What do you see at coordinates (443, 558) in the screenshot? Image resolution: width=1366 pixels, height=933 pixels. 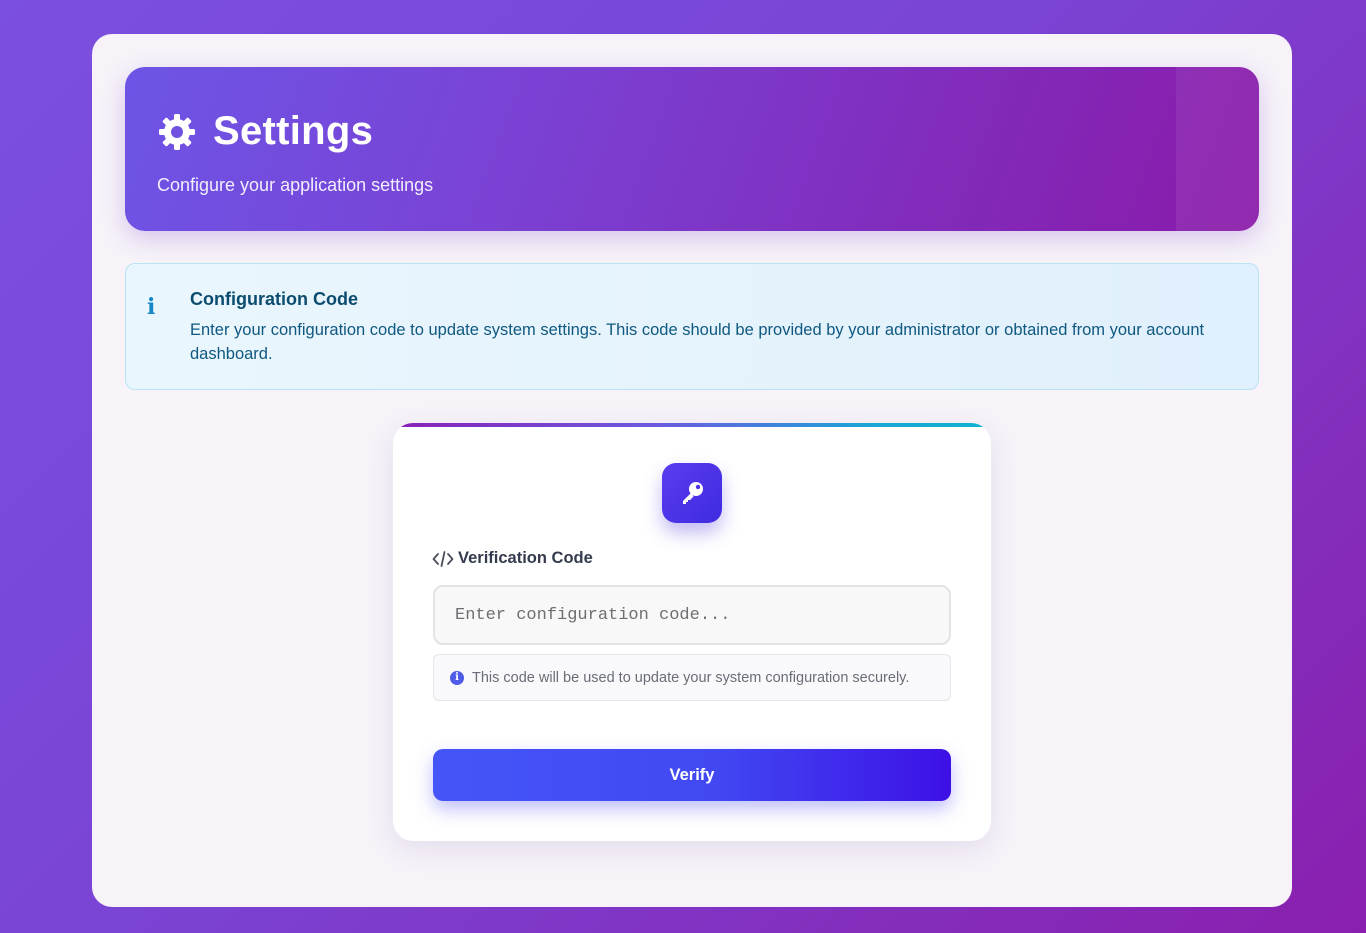 I see `code-icon` at bounding box center [443, 558].